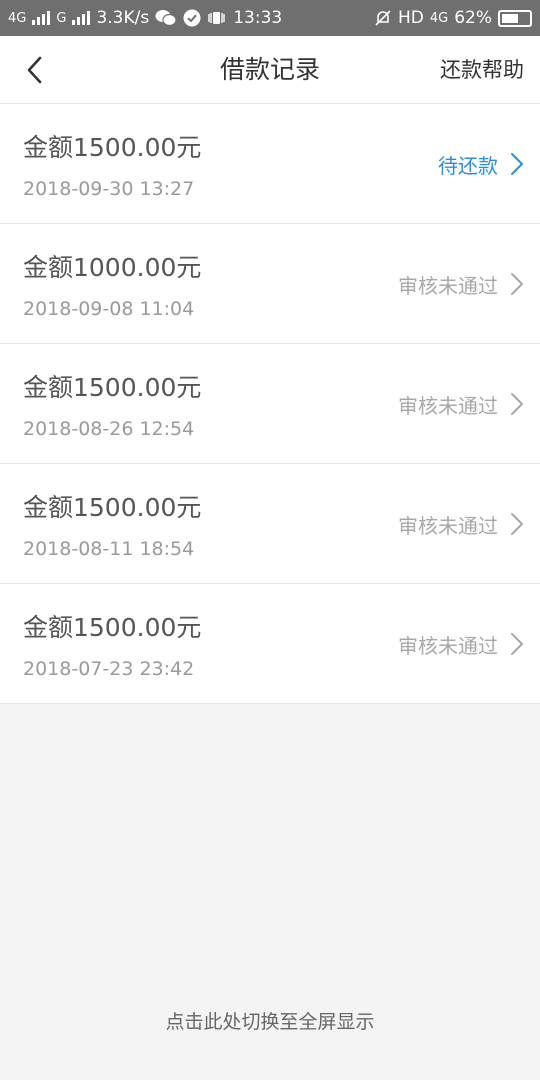  I want to click on status-bar-left: 4G G 3.3K/s 13:33, so click(145, 18).